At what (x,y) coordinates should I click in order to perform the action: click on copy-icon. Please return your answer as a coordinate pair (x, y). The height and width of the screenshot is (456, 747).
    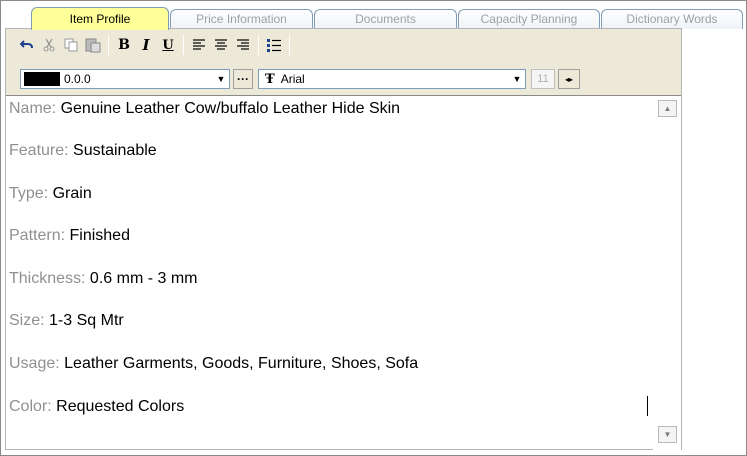
    Looking at the image, I should click on (71, 45).